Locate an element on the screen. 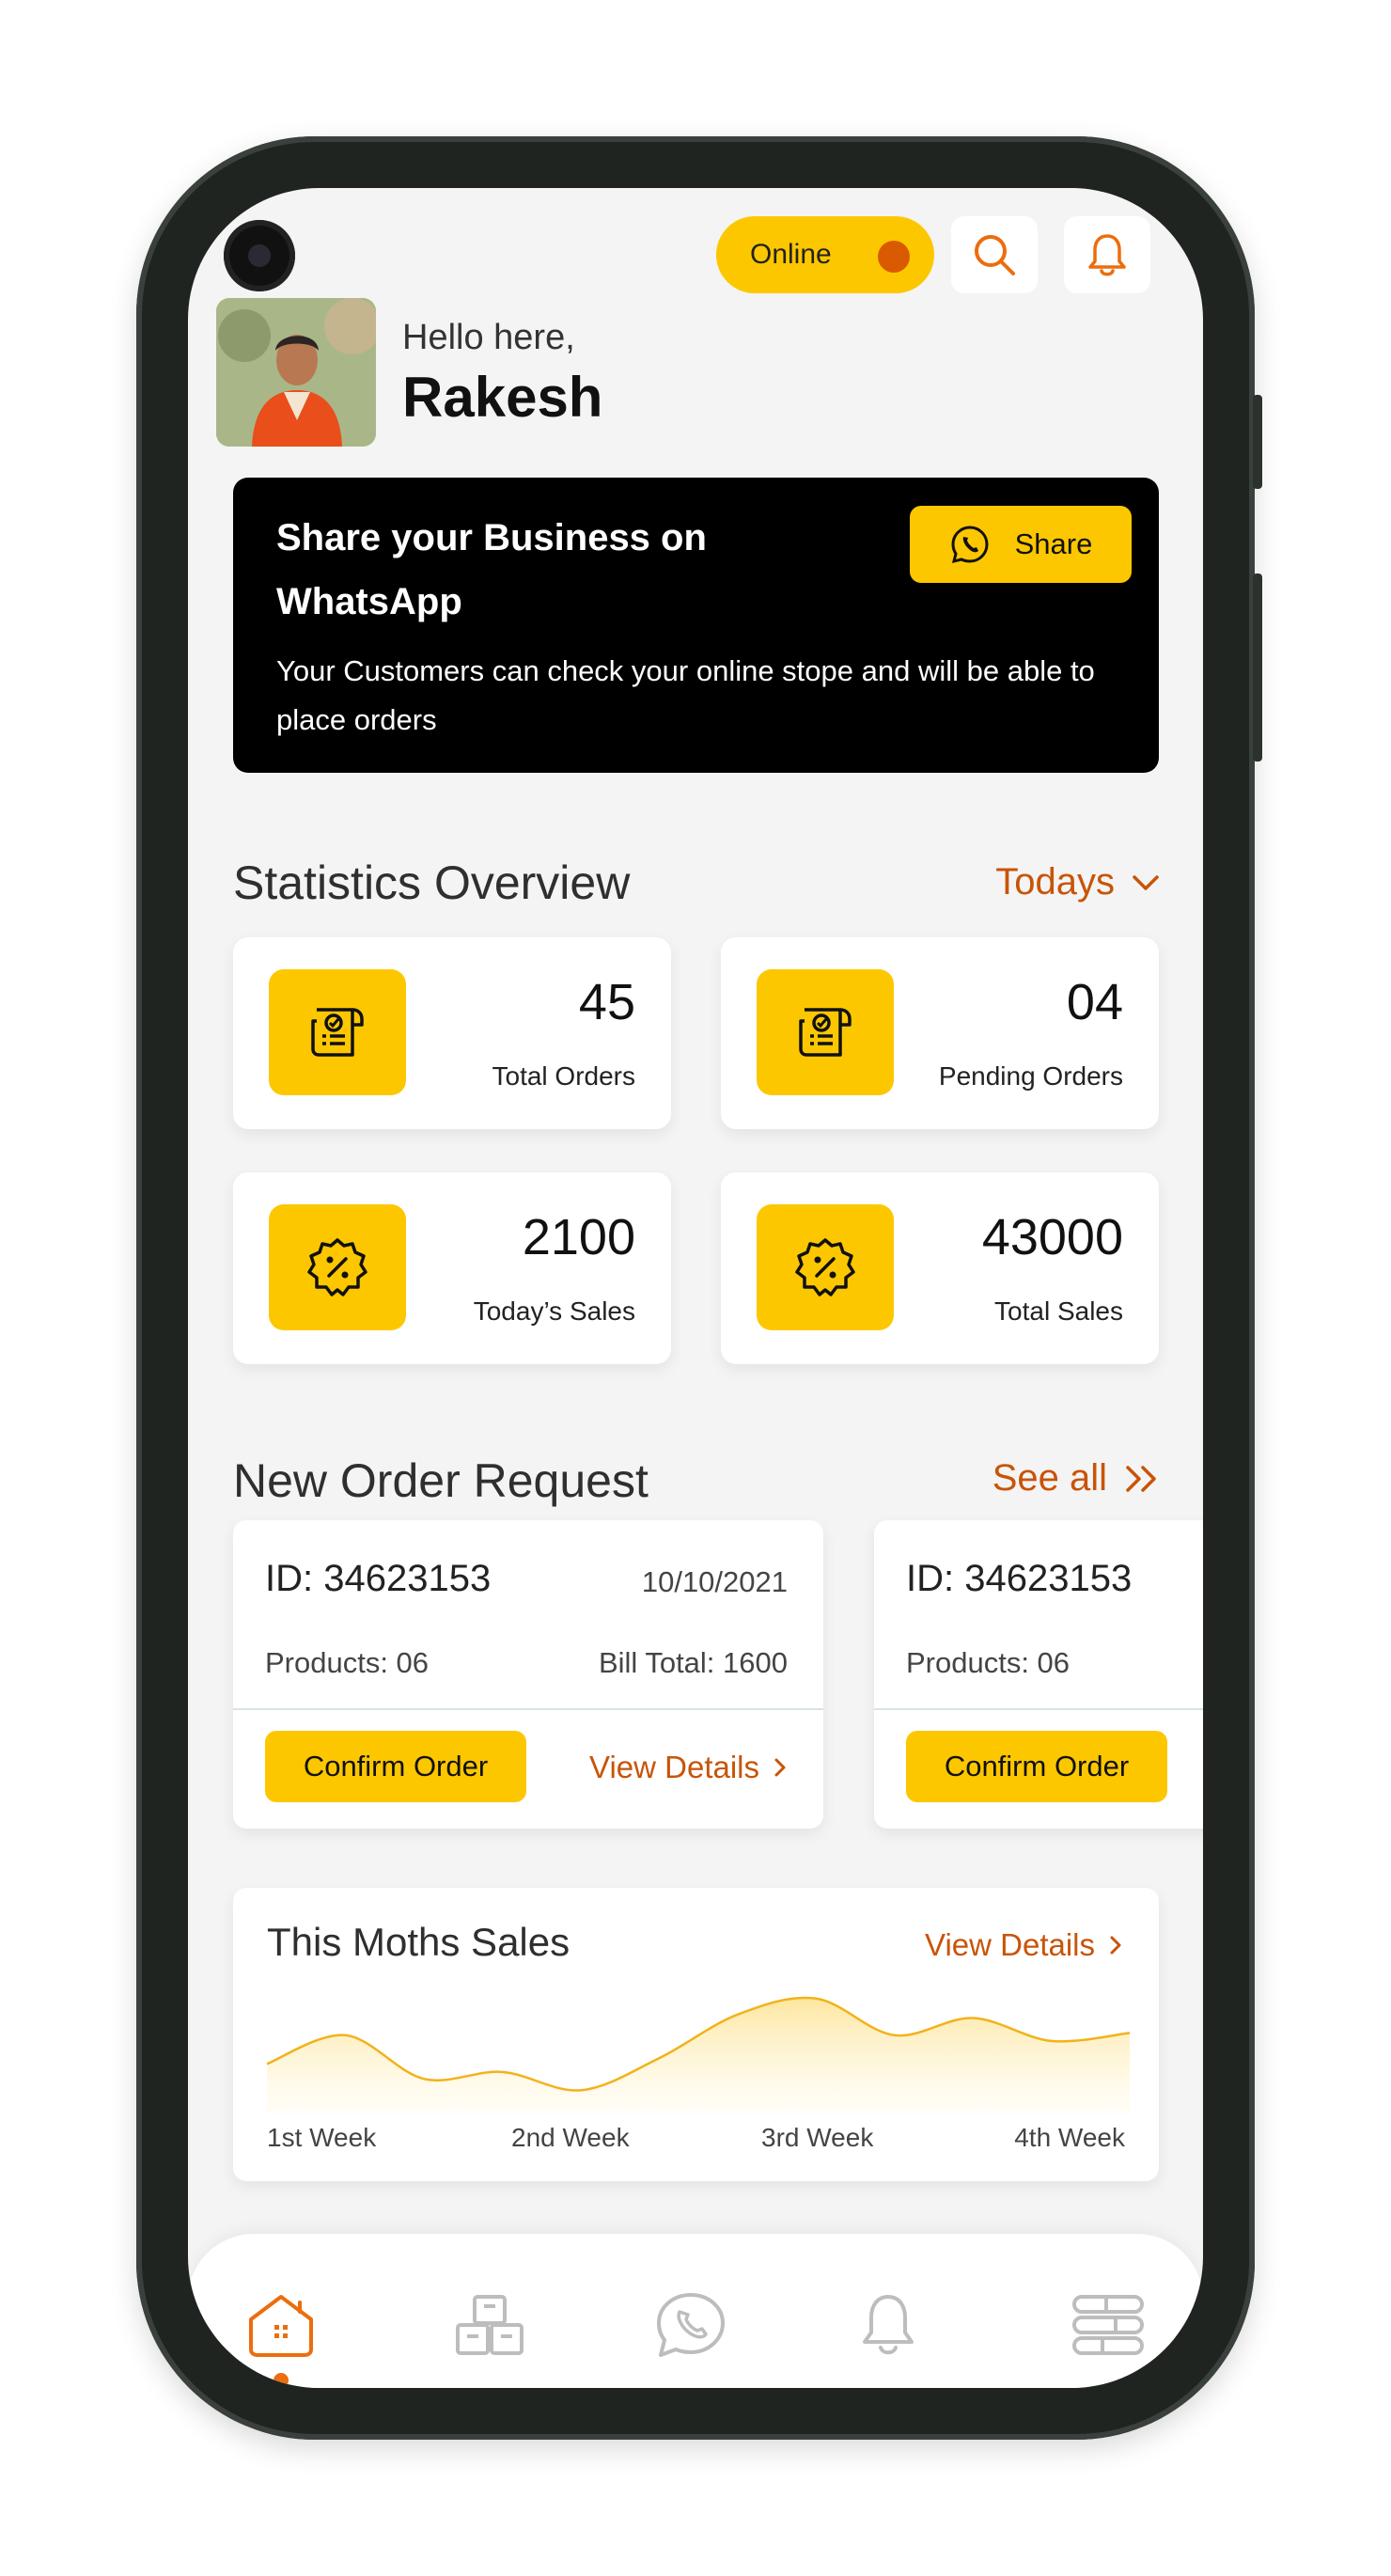 Image resolution: width=1391 pixels, height=2576 pixels. online-status-label: Online is located at coordinates (791, 254).